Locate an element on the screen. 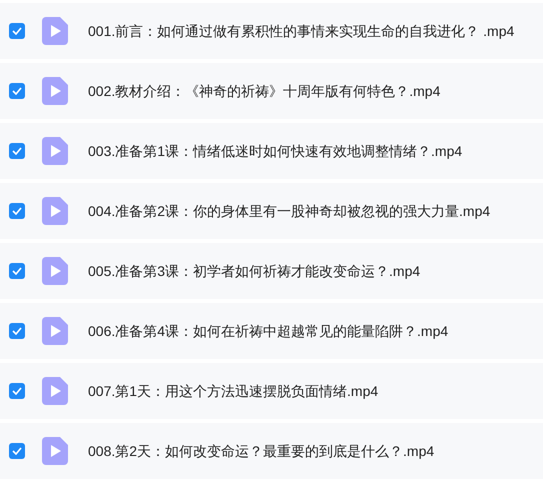 The height and width of the screenshot is (482, 543). file-name: 006.准备第4课：如何在祈祷中超越常见的能量陷阱？.mp4 is located at coordinates (268, 331).